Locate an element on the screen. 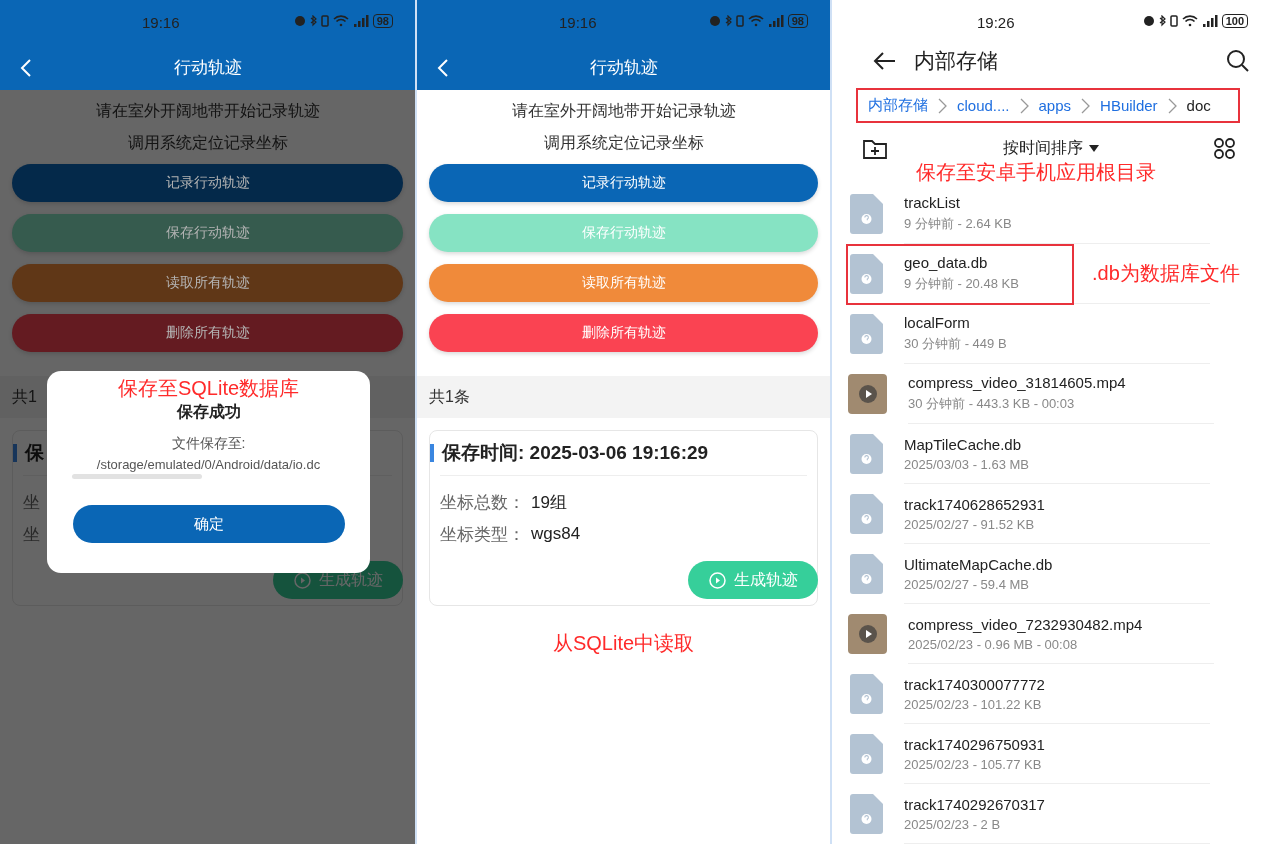 The image size is (1270, 844). annotation-text: 从SQLite中读取 is located at coordinates (623, 643).